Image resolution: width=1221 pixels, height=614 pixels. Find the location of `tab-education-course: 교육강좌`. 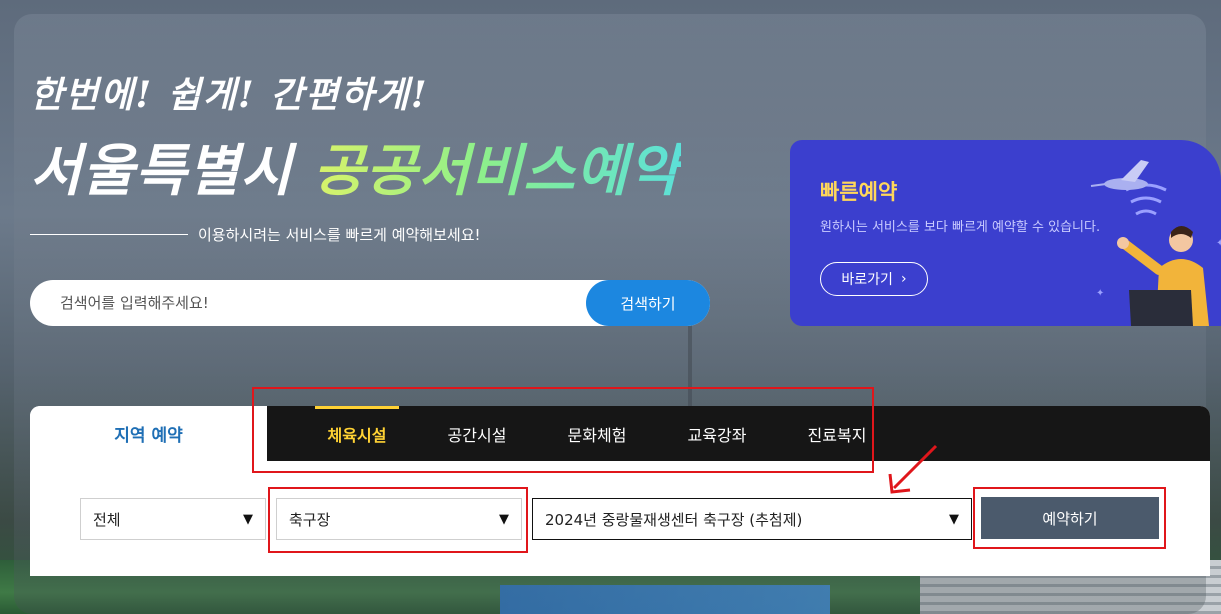

tab-education-course: 교육강좌 is located at coordinates (717, 433).